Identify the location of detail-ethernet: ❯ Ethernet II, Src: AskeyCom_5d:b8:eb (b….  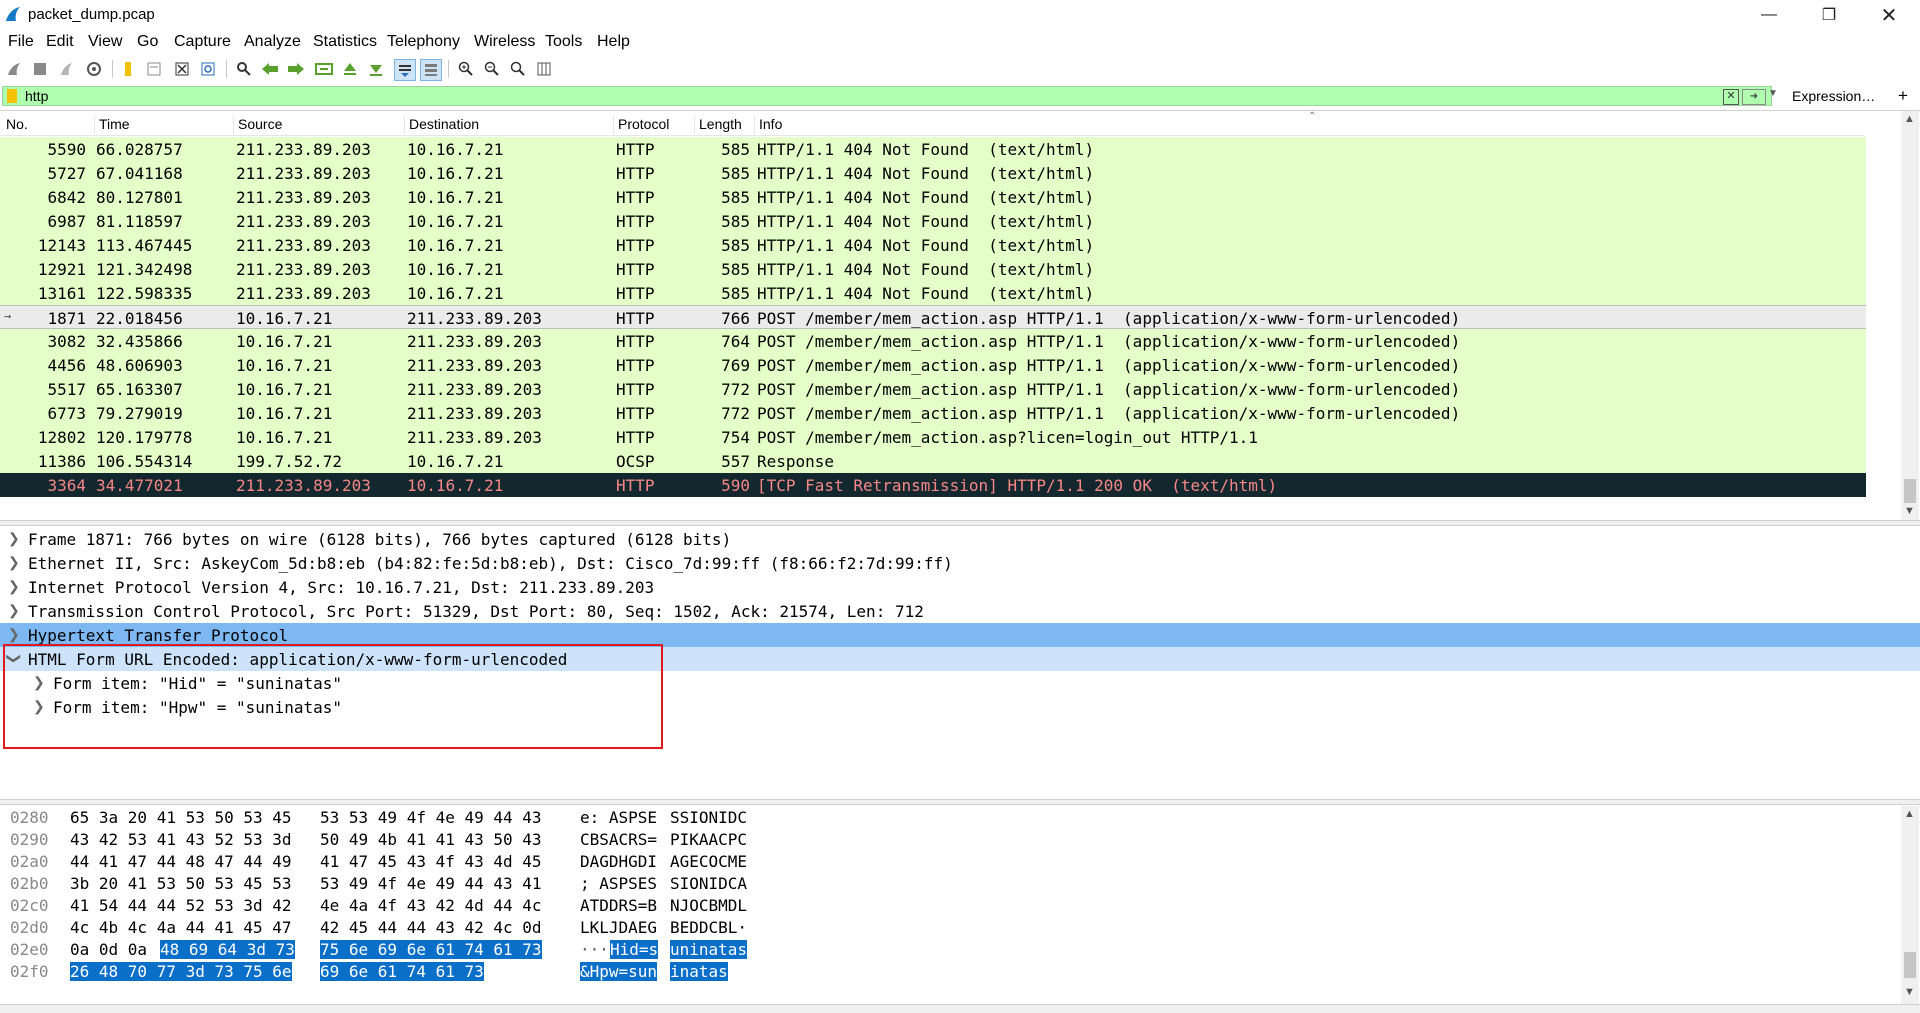
(960, 563).